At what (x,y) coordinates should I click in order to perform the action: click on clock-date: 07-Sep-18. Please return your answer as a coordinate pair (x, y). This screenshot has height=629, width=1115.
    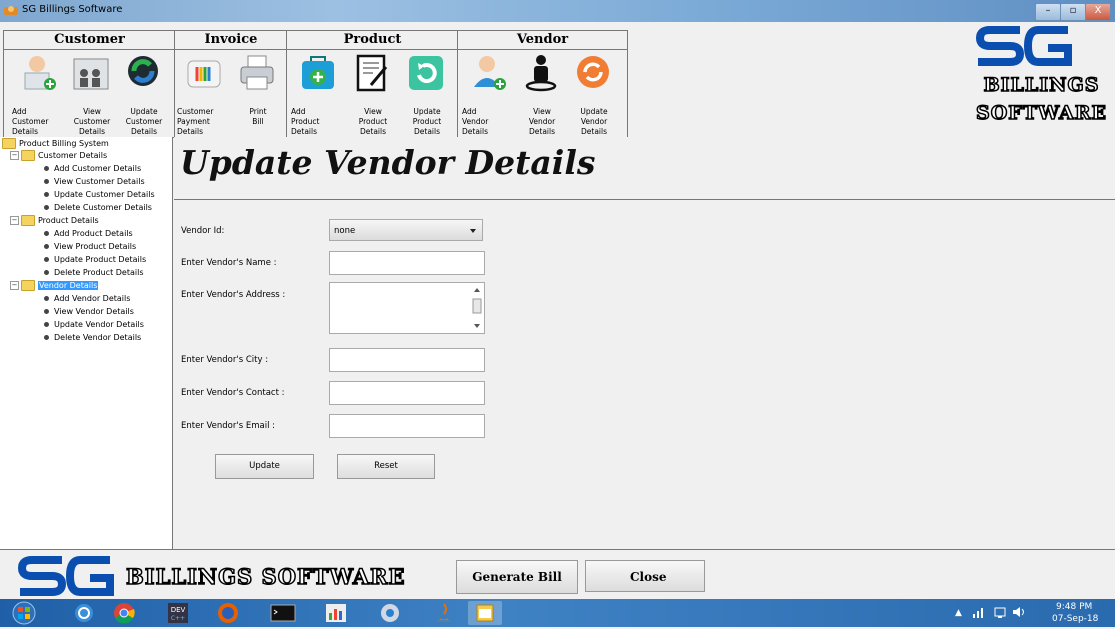
    Looking at the image, I should click on (1075, 619).